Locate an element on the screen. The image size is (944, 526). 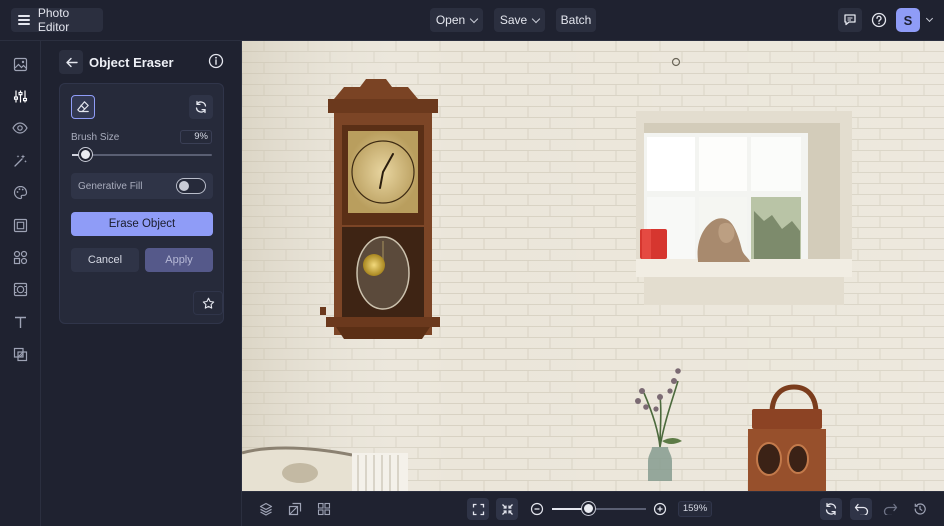
zoom-slider is located at coordinates (599, 508).